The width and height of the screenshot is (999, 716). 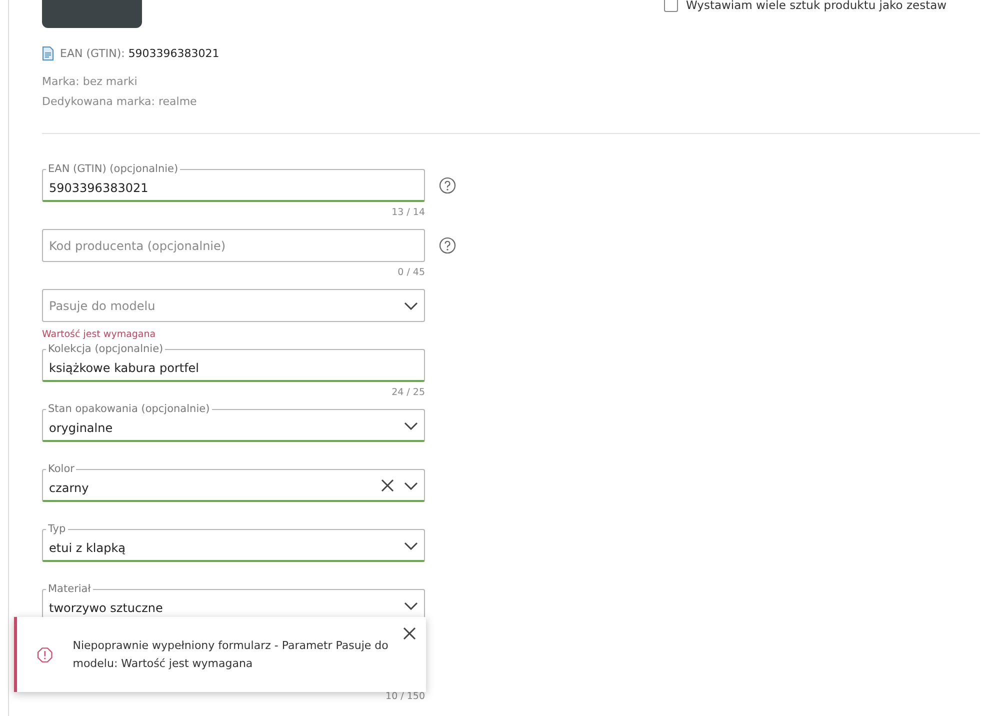 I want to click on ean-text: EAN (GTIN): 5903396383021, so click(x=140, y=53).